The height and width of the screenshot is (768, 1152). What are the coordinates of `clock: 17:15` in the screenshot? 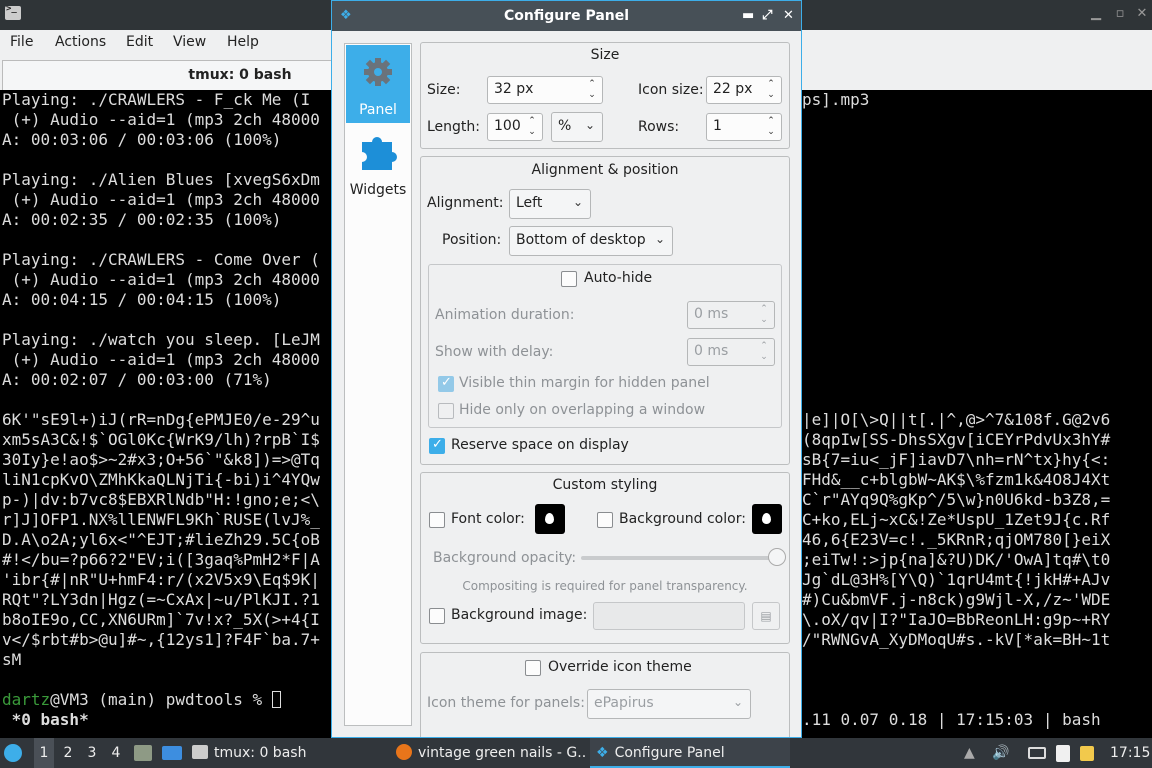 It's located at (1130, 753).